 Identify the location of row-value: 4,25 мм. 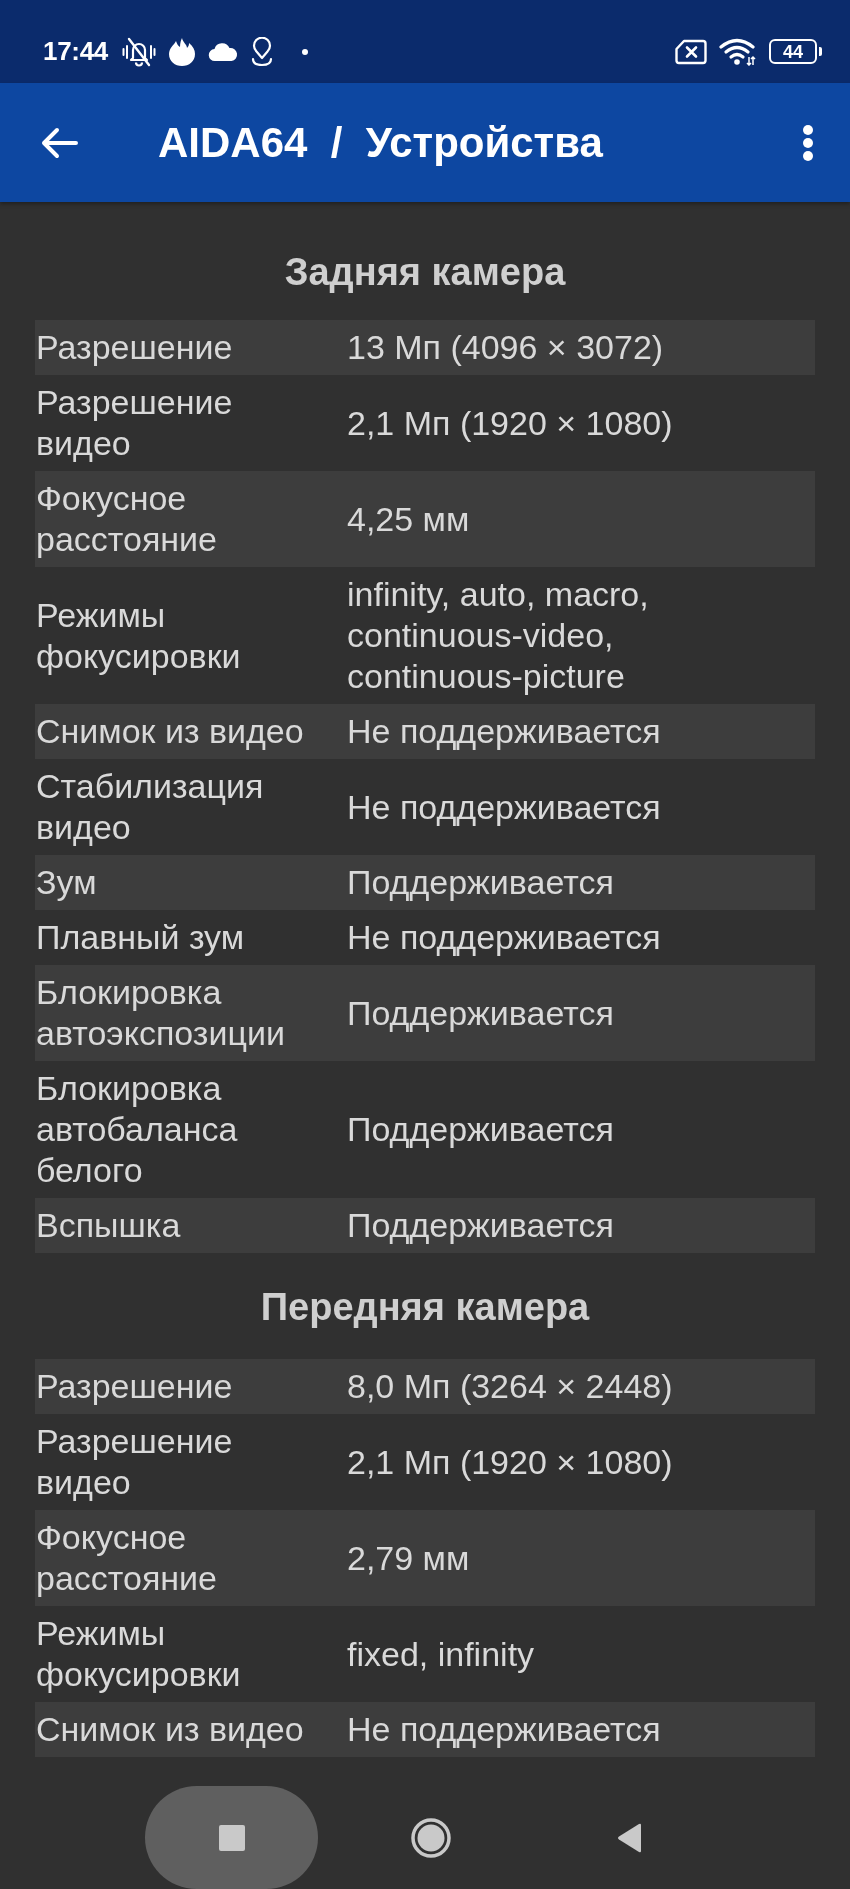
(409, 519).